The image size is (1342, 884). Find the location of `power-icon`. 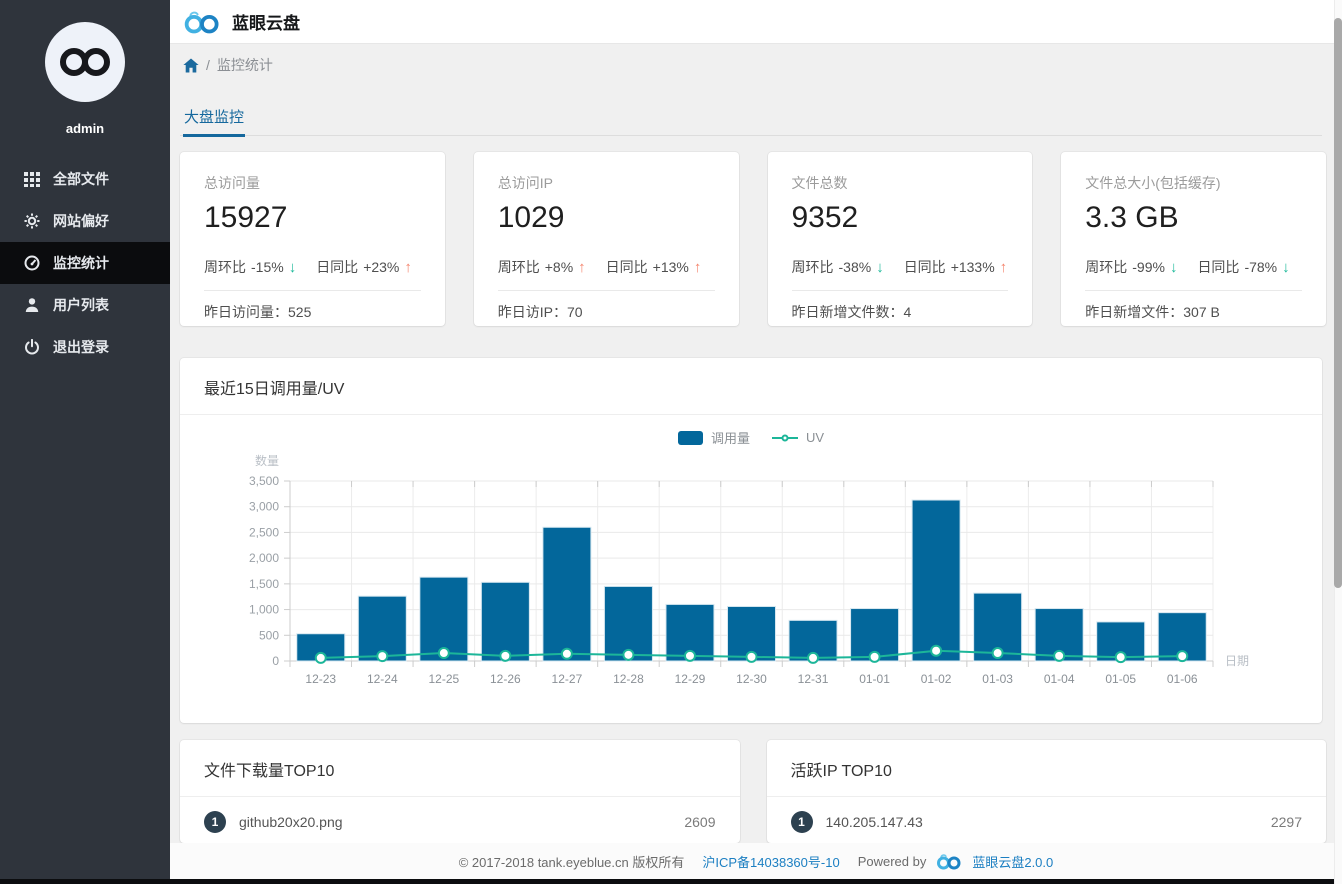

power-icon is located at coordinates (31, 347).